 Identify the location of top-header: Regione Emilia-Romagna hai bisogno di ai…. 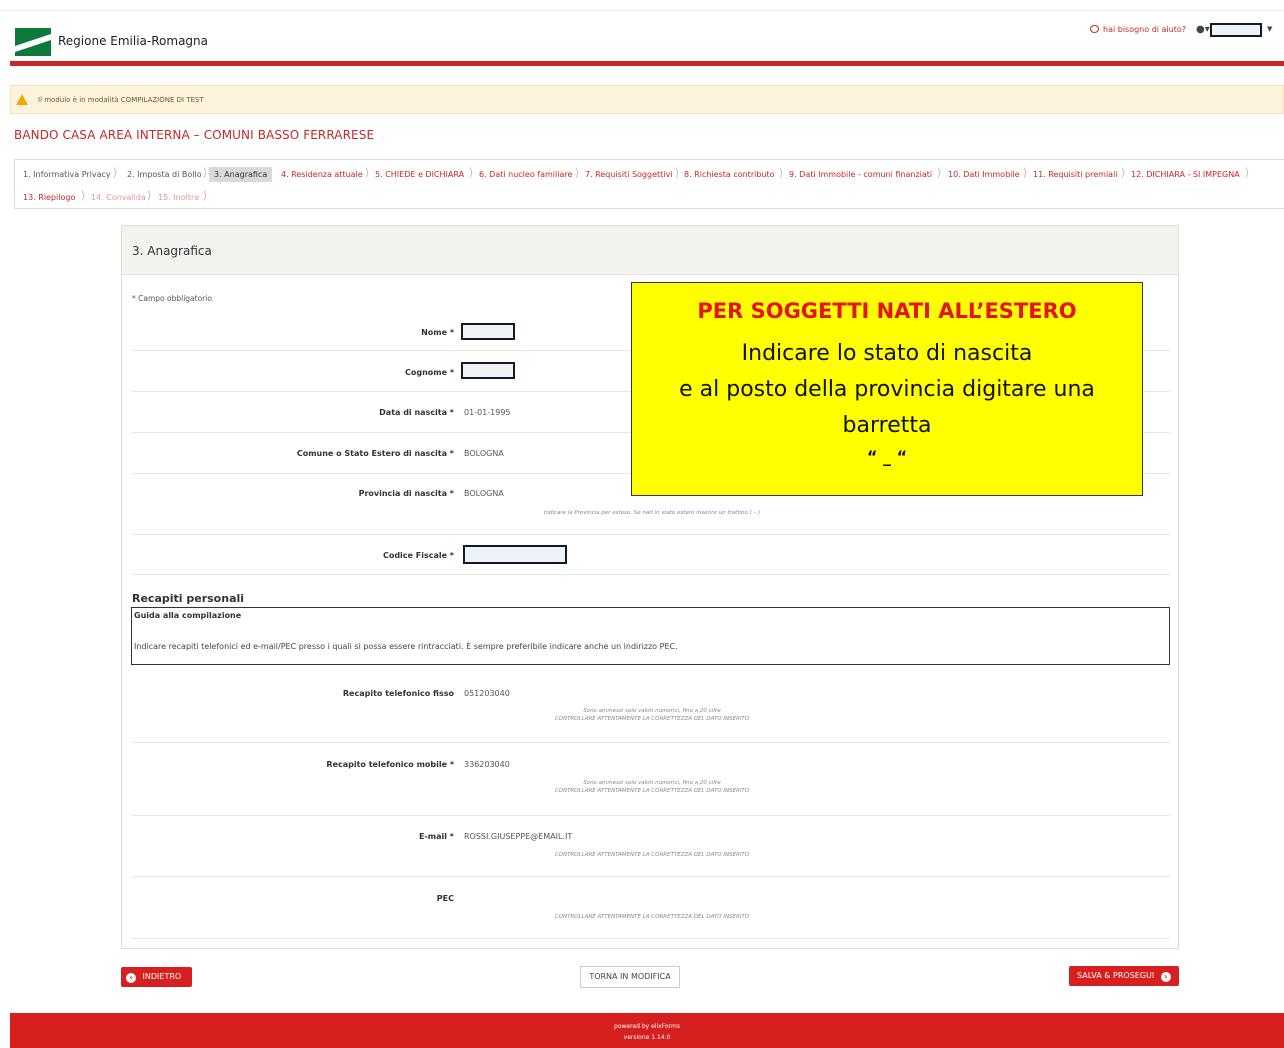
(642, 36).